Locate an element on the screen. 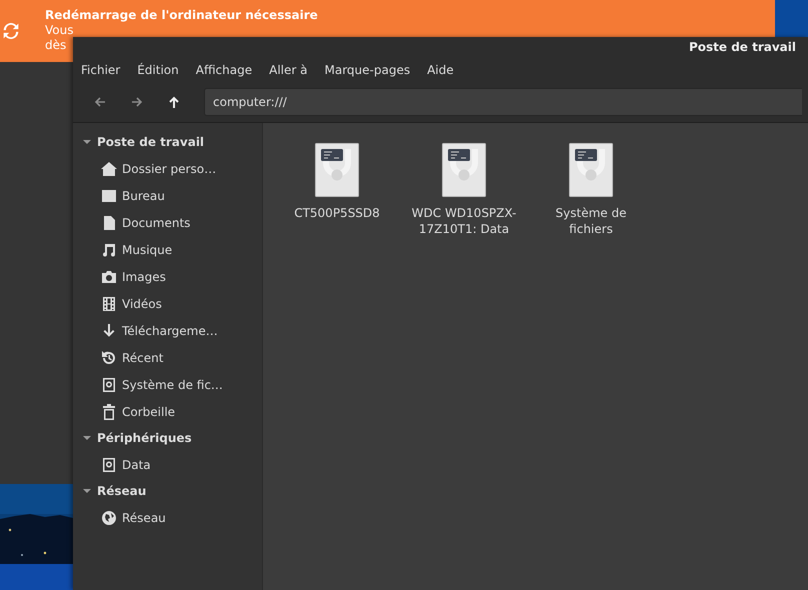  film-icon is located at coordinates (109, 304).